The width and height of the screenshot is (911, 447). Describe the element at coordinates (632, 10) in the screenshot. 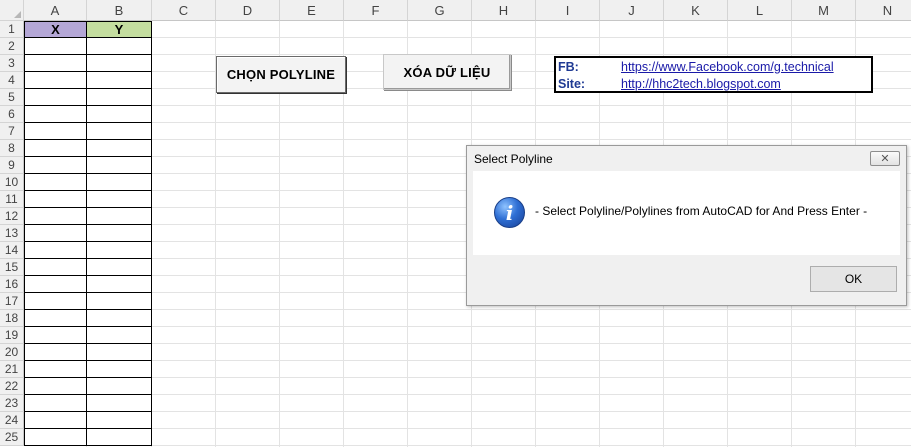

I see `column-header-j: J` at that location.